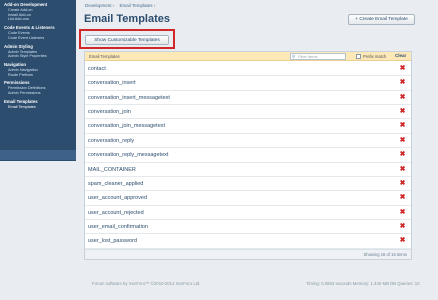 The width and height of the screenshot is (438, 300). I want to click on prefix-match-checkbox, so click(358, 56).